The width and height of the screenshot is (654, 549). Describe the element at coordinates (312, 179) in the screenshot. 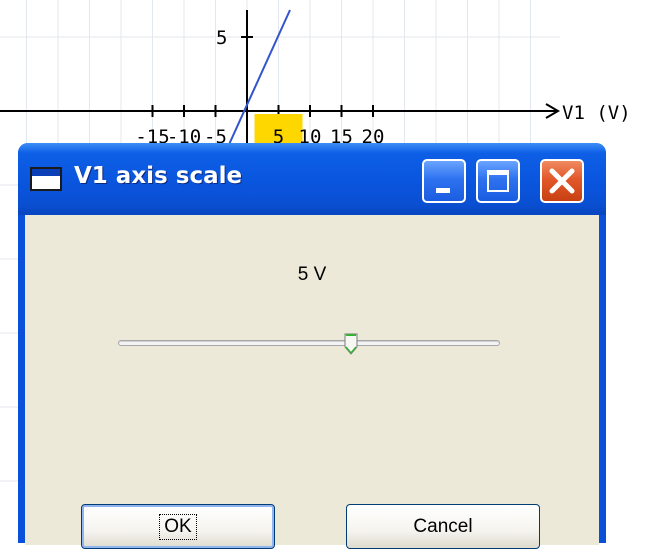

I see `dialog-titlebar: V1 axis scale` at that location.